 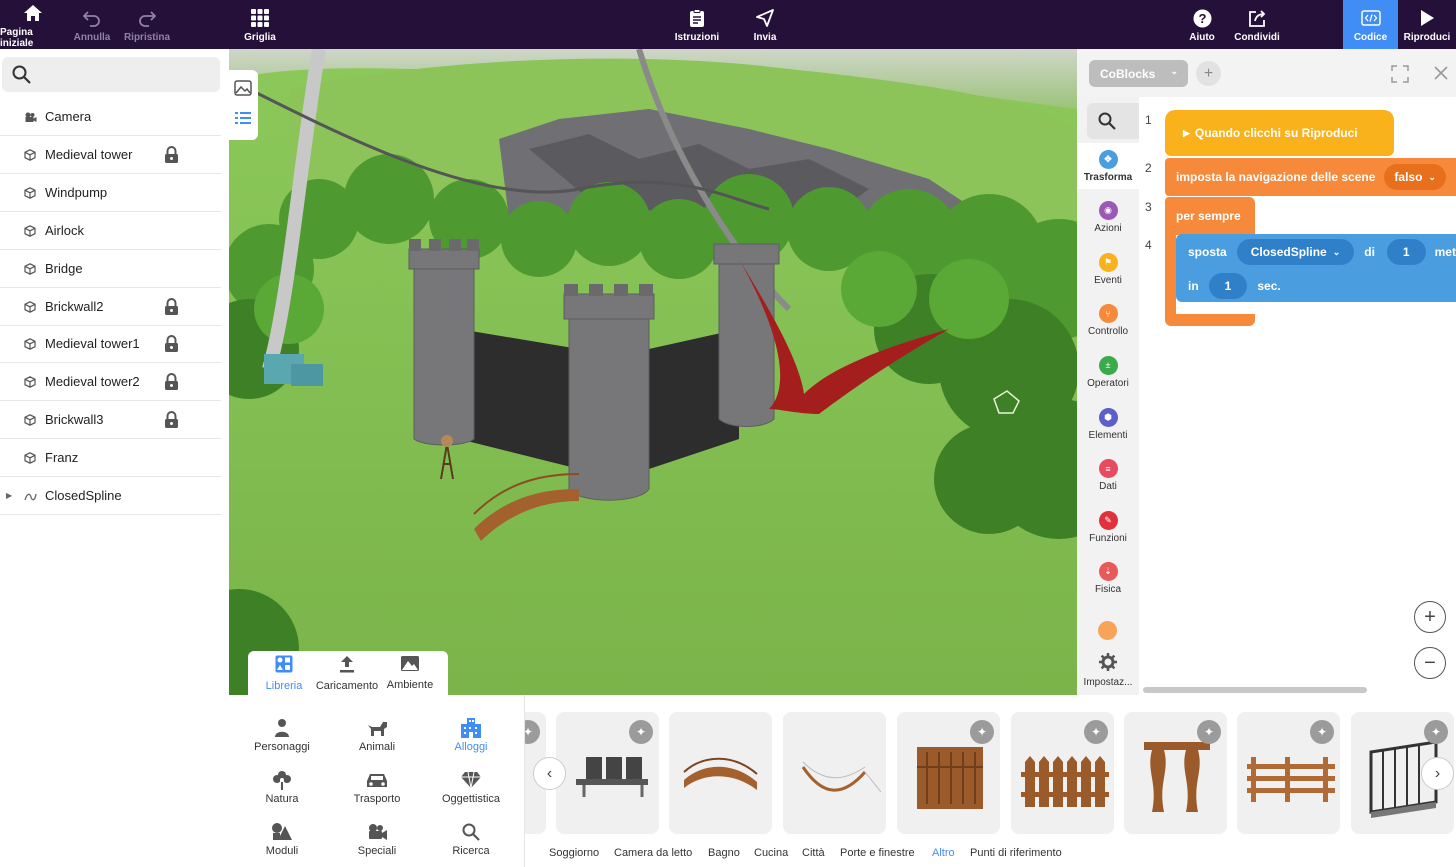 What do you see at coordinates (697, 24) in the screenshot?
I see `instructions-button: Istruzioni` at bounding box center [697, 24].